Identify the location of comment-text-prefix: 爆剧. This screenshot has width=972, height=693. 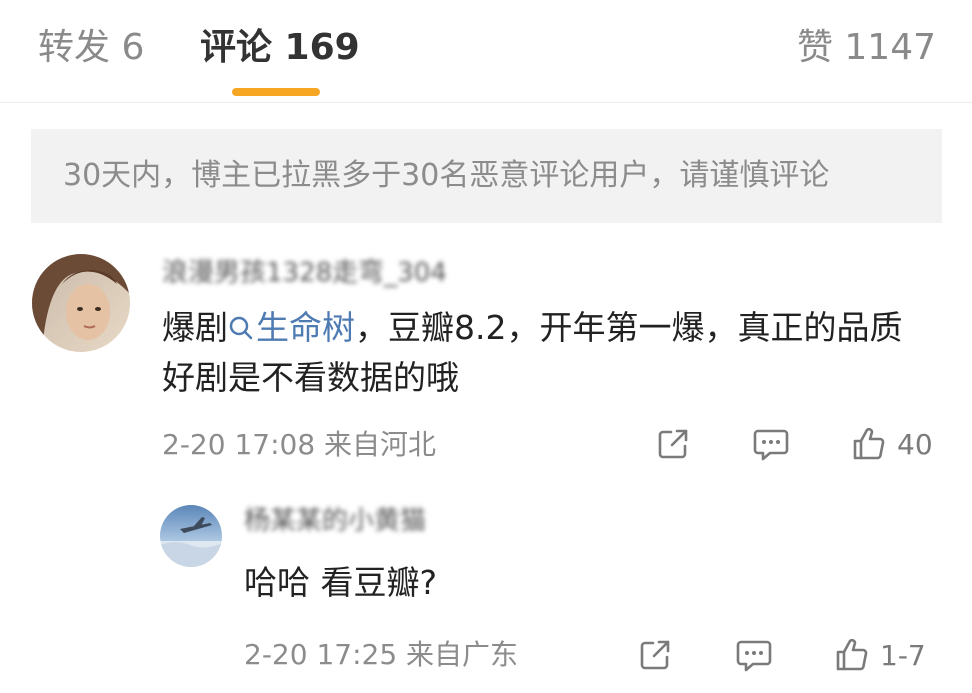
(195, 327).